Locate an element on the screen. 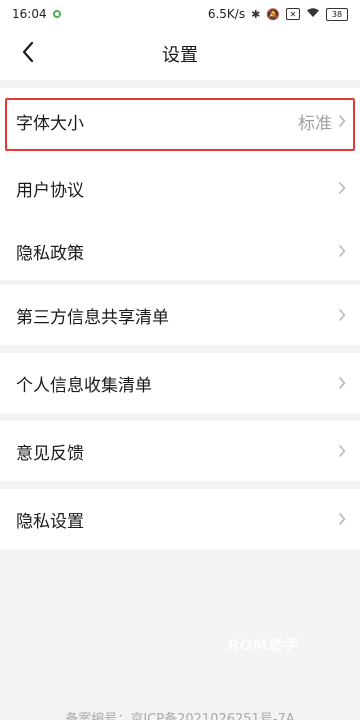  setting-label: 个人信息收集清单 is located at coordinates (84, 385).